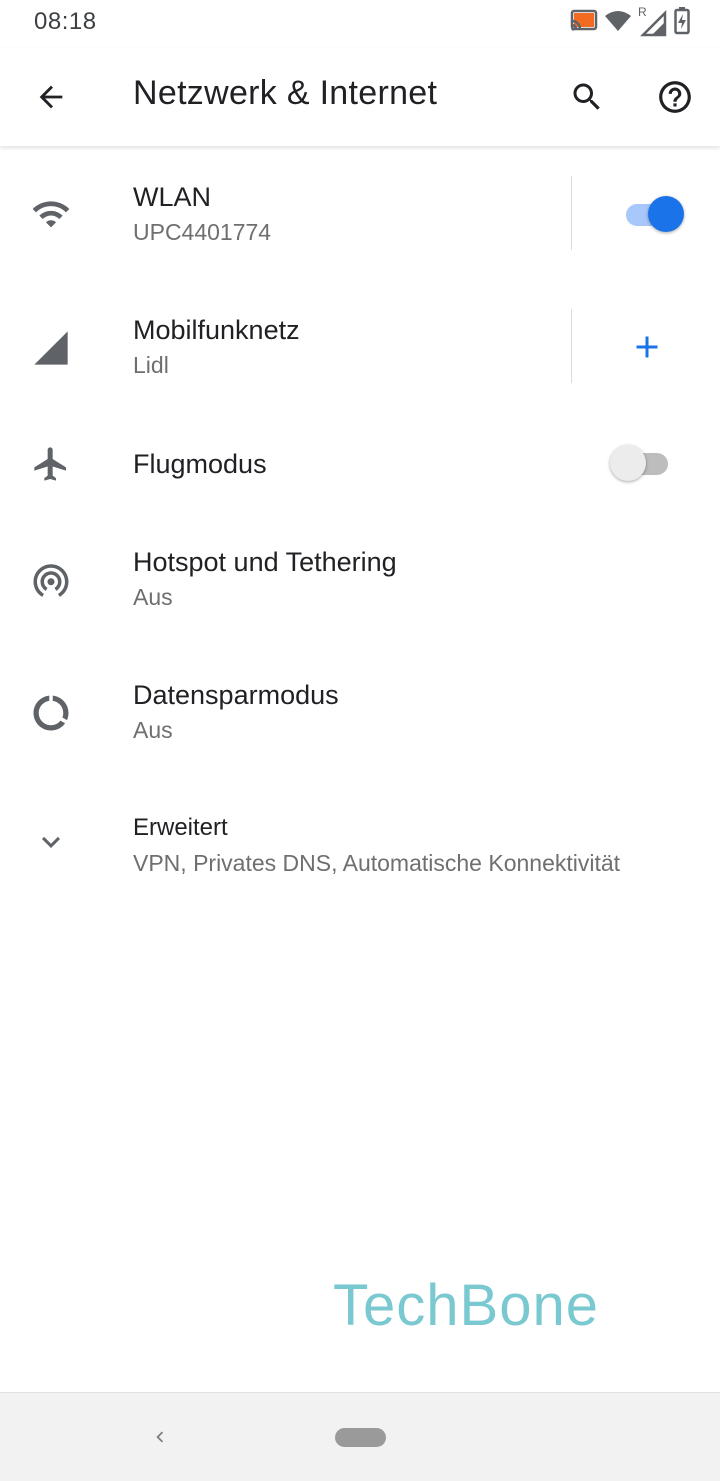 The image size is (720, 1481). I want to click on search-button, so click(587, 97).